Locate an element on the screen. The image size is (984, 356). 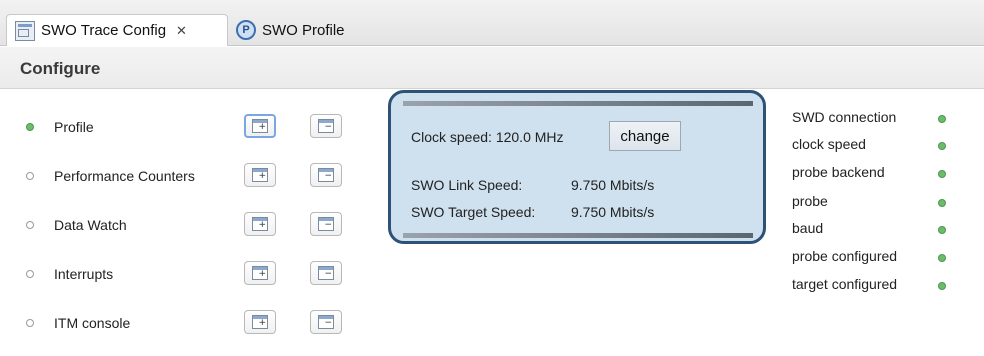
swo-profile-icon: P is located at coordinates (246, 30).